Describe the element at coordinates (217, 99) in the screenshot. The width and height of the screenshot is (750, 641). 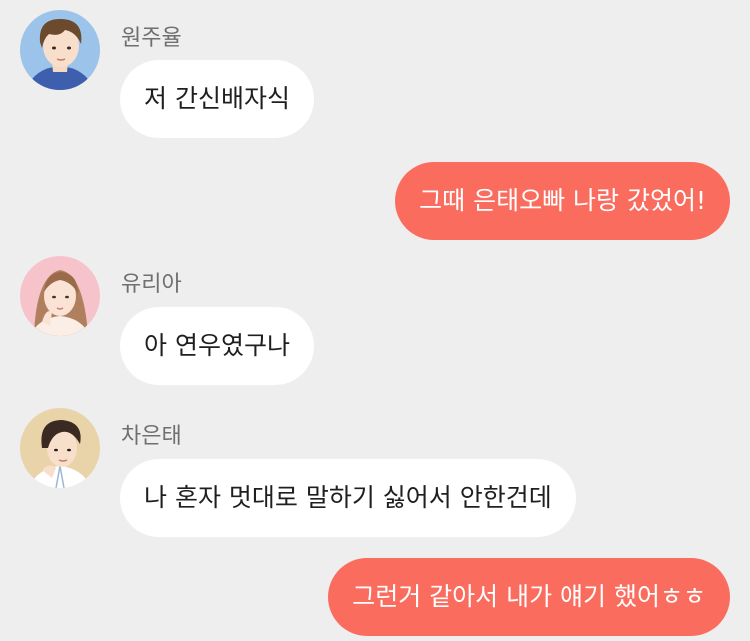
I see `incoming-message-bubble: 저 간신배자식` at that location.